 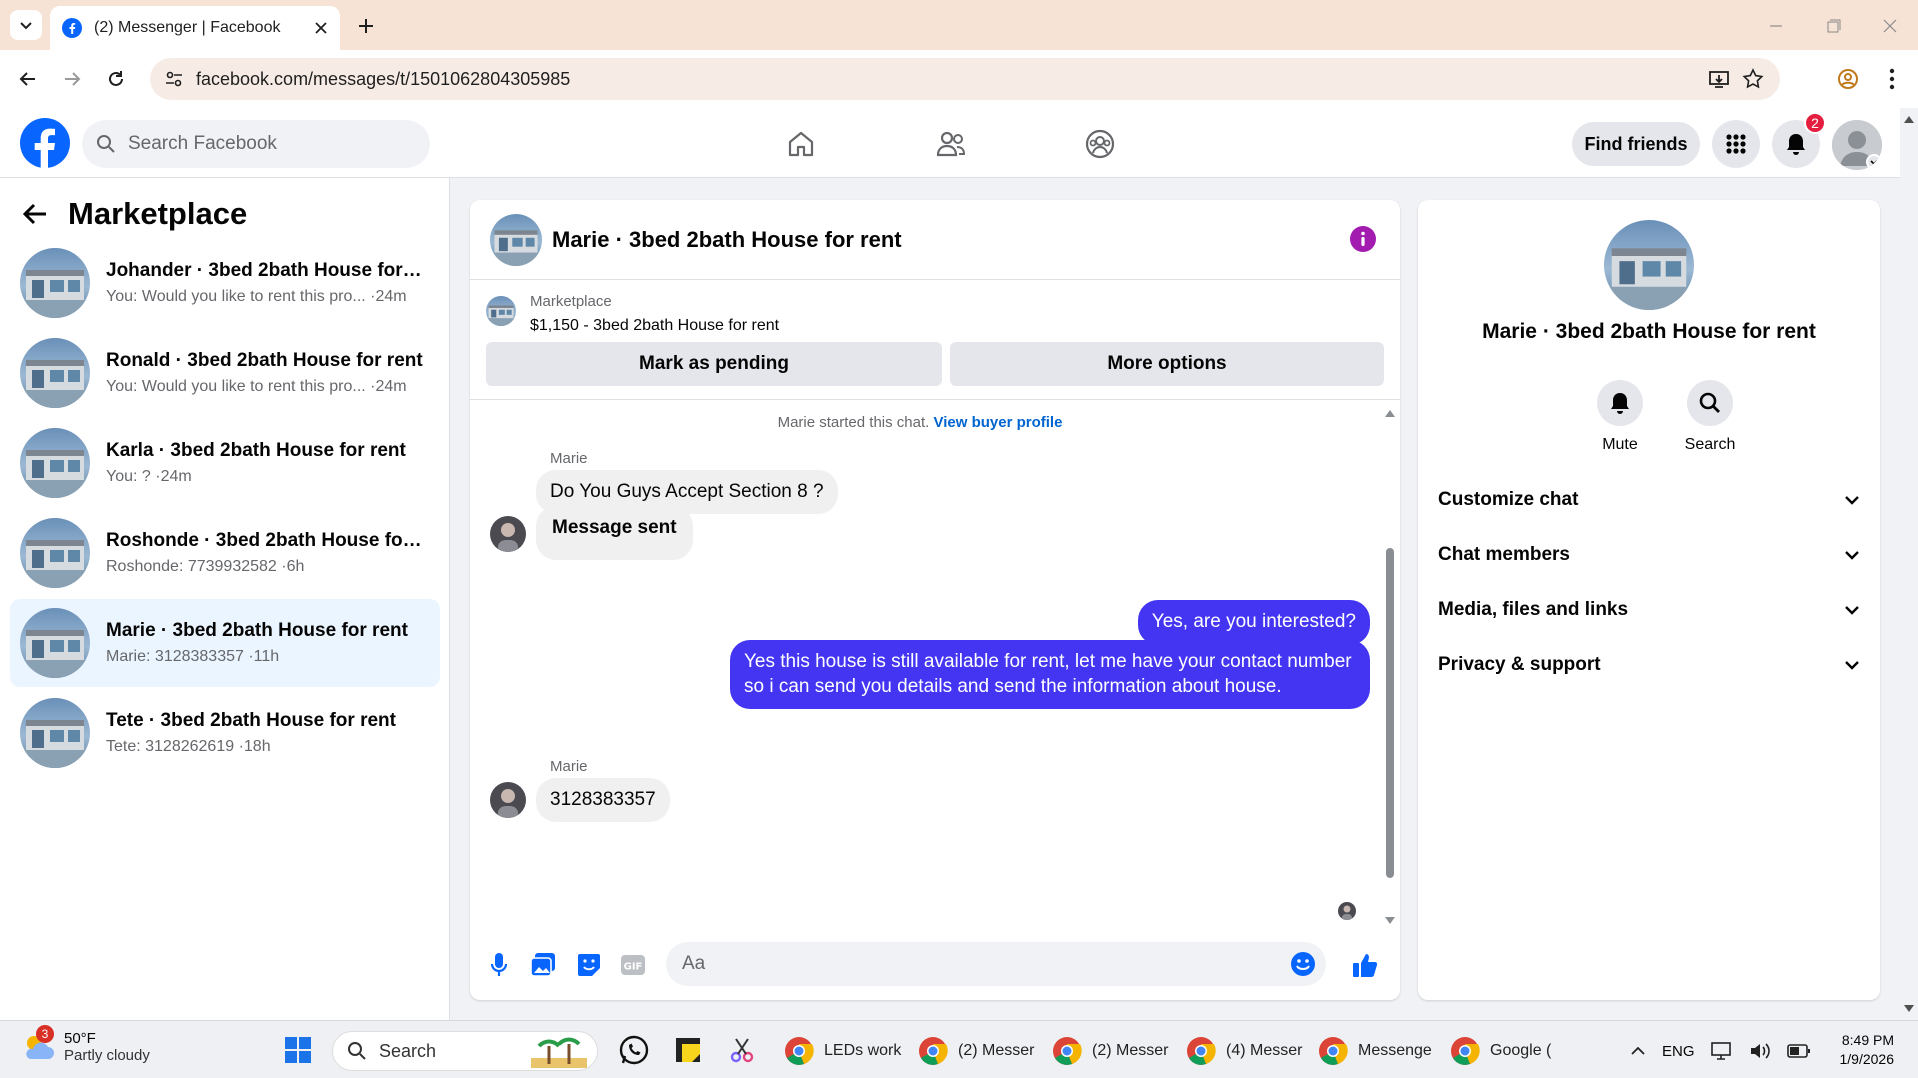 What do you see at coordinates (603, 800) in the screenshot?
I see `incoming-message: 3128383357` at bounding box center [603, 800].